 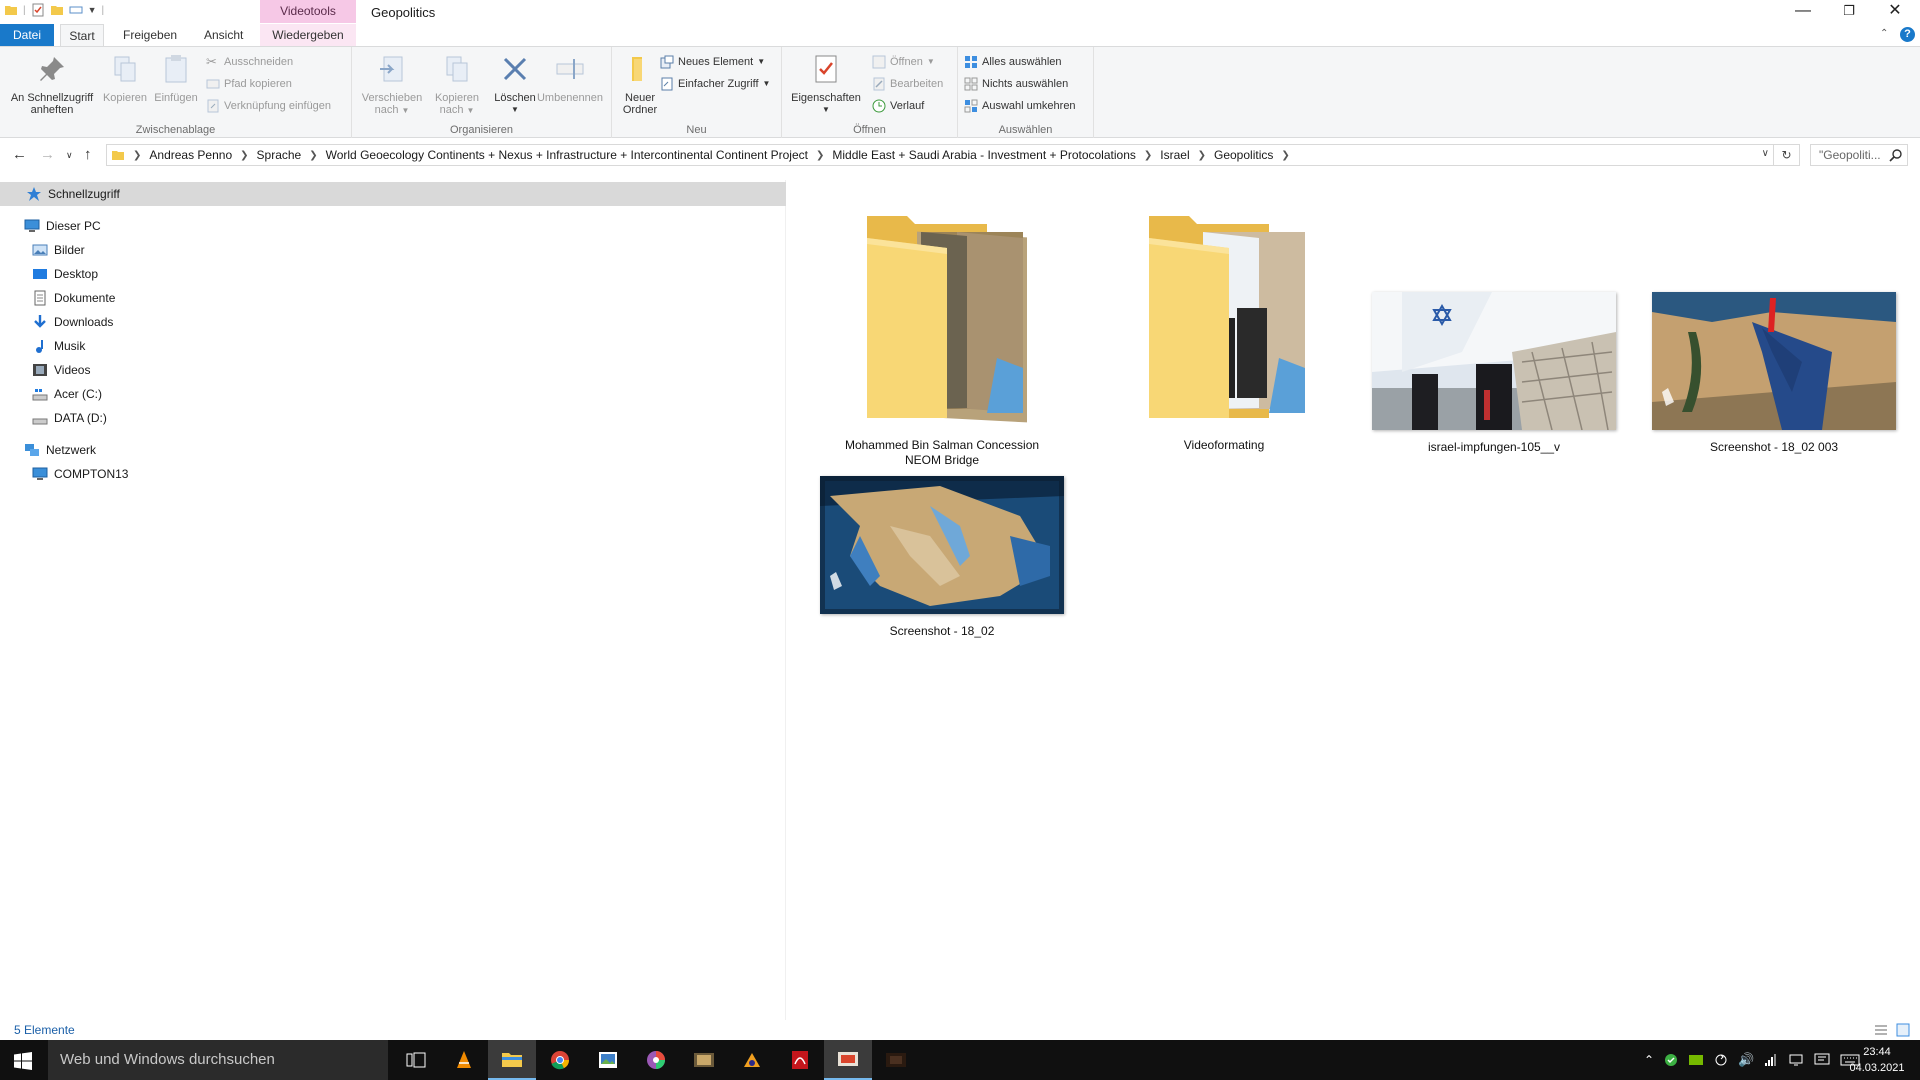 What do you see at coordinates (1907, 34) in the screenshot?
I see `help-icon: ?` at bounding box center [1907, 34].